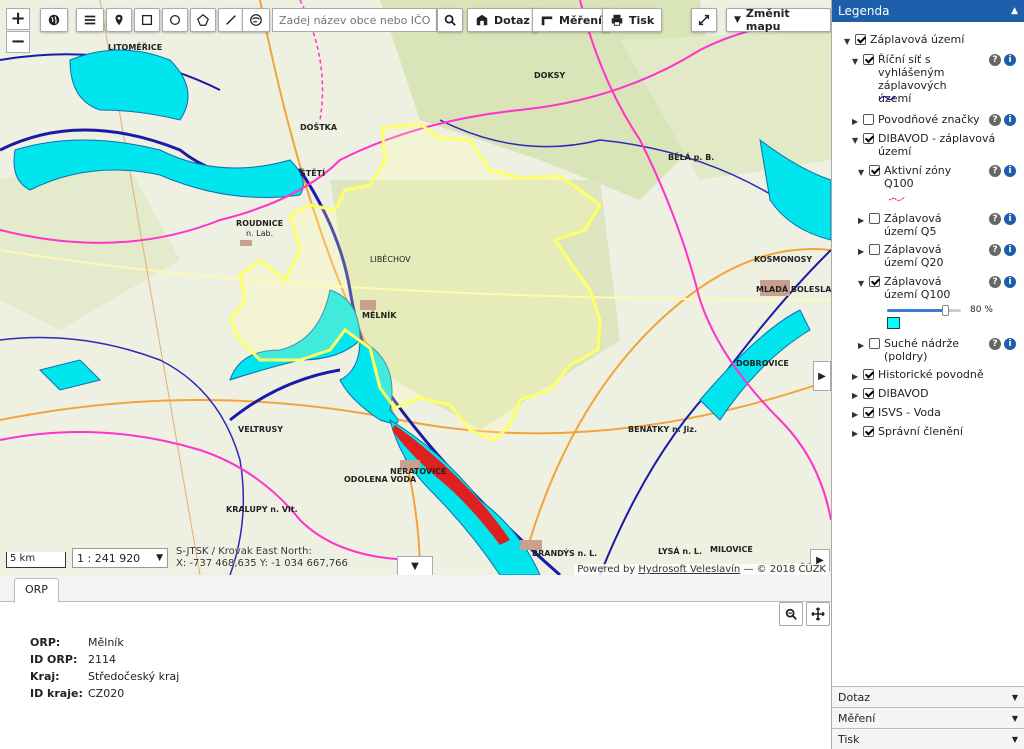 The width and height of the screenshot is (1024, 749). What do you see at coordinates (946, 310) in the screenshot?
I see `opacity-slider-thumb` at bounding box center [946, 310].